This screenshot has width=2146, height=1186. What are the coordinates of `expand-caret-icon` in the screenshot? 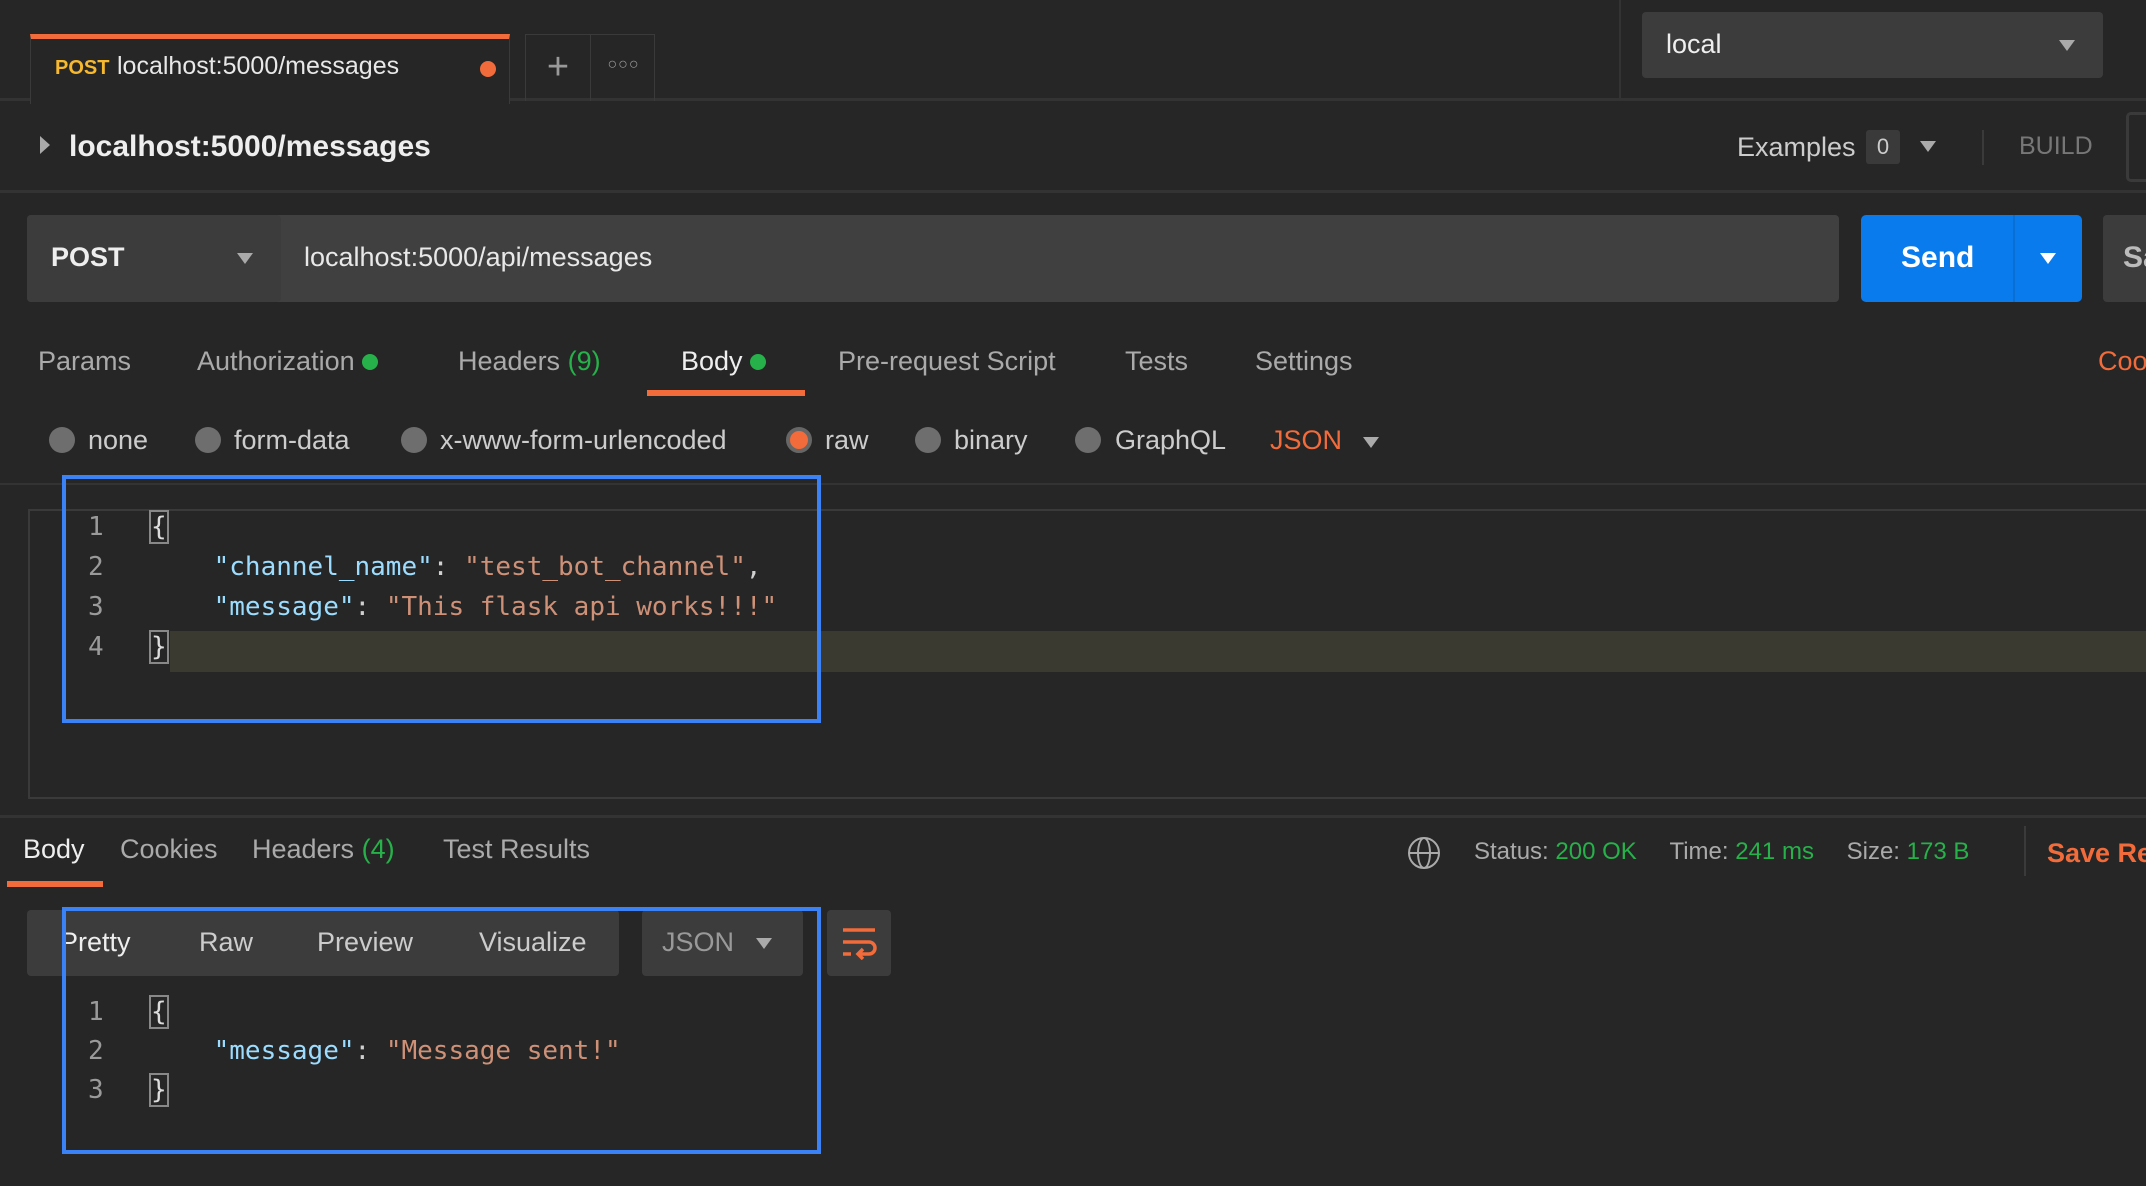 It's located at (45, 145).